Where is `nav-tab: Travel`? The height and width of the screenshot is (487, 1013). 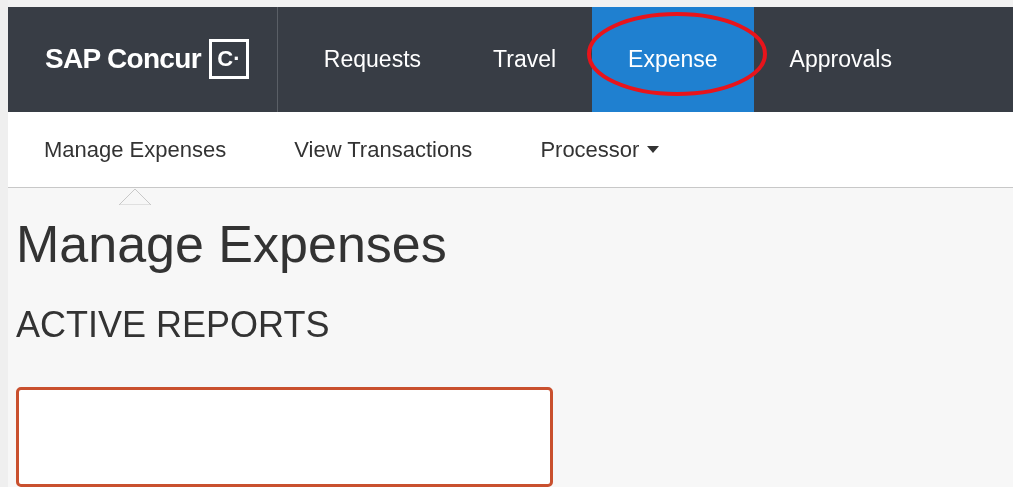 nav-tab: Travel is located at coordinates (525, 59).